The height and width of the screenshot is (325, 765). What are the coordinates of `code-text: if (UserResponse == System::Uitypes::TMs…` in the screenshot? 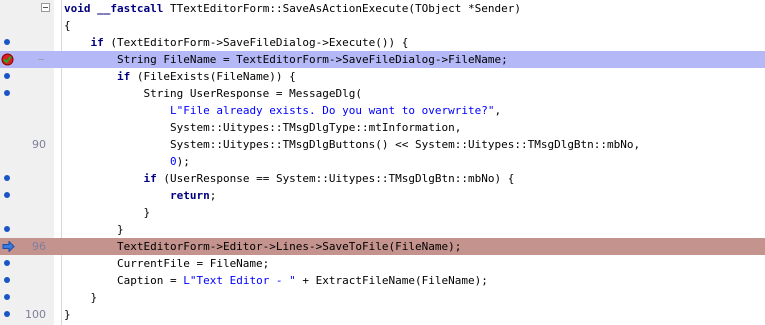 It's located at (329, 178).